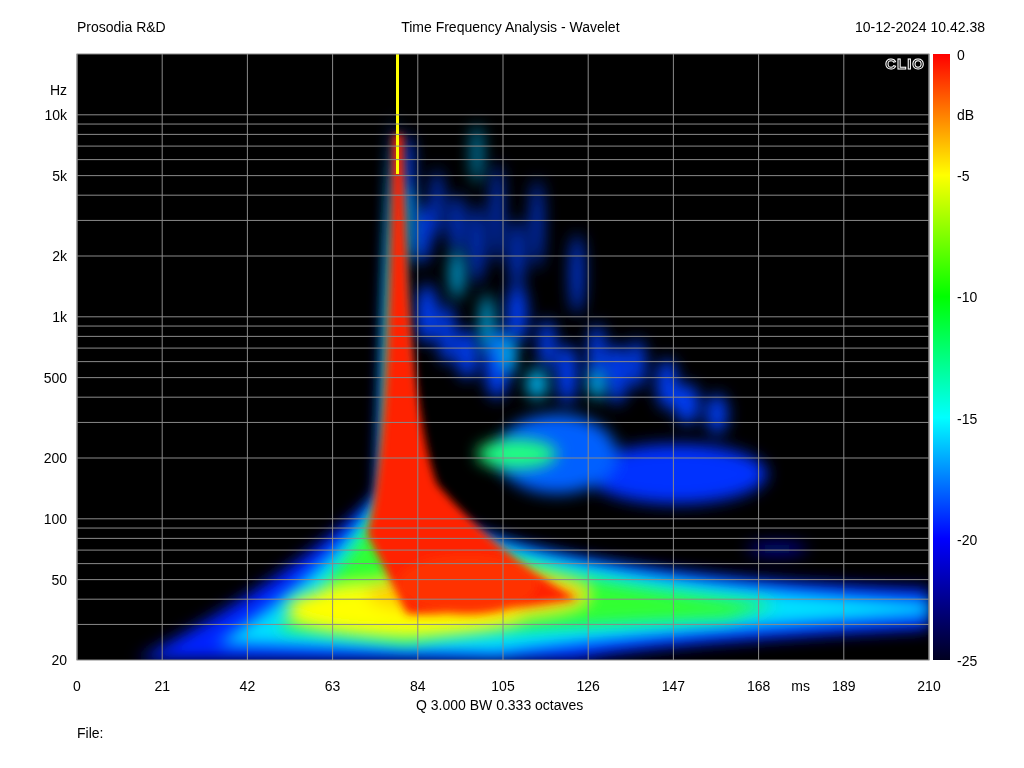 This screenshot has height=768, width=1024. Describe the element at coordinates (247, 686) in the screenshot. I see `x-tick-label: 42` at that location.